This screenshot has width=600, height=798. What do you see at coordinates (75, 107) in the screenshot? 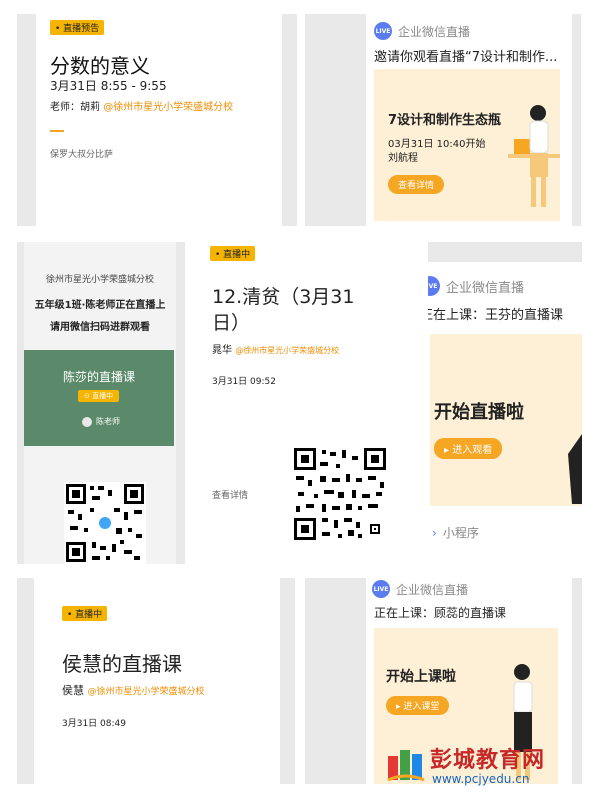
I see `teacher-name: 老师：胡莉` at bounding box center [75, 107].